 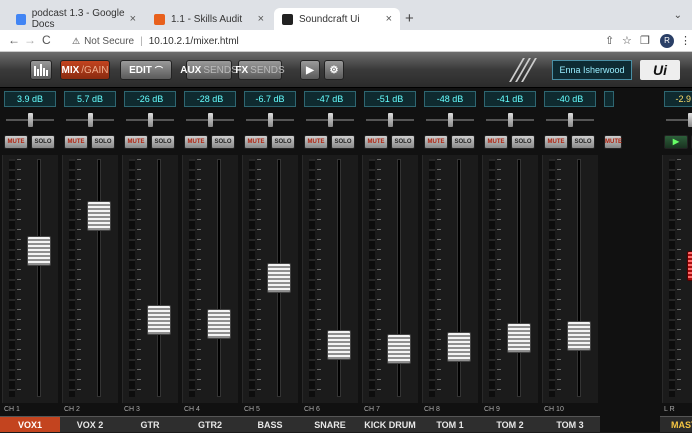 I want to click on user-name-display: Enna Isherwood, so click(x=592, y=70).